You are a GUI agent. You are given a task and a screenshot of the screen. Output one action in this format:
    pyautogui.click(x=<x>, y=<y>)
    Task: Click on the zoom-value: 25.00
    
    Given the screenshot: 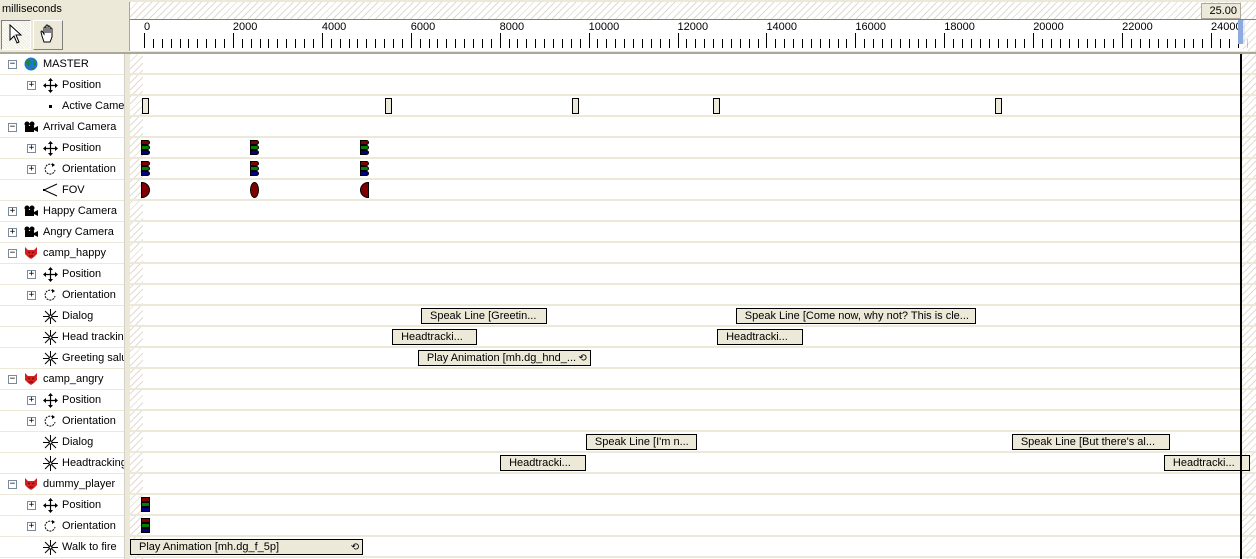 What is the action you would take?
    pyautogui.click(x=1221, y=11)
    